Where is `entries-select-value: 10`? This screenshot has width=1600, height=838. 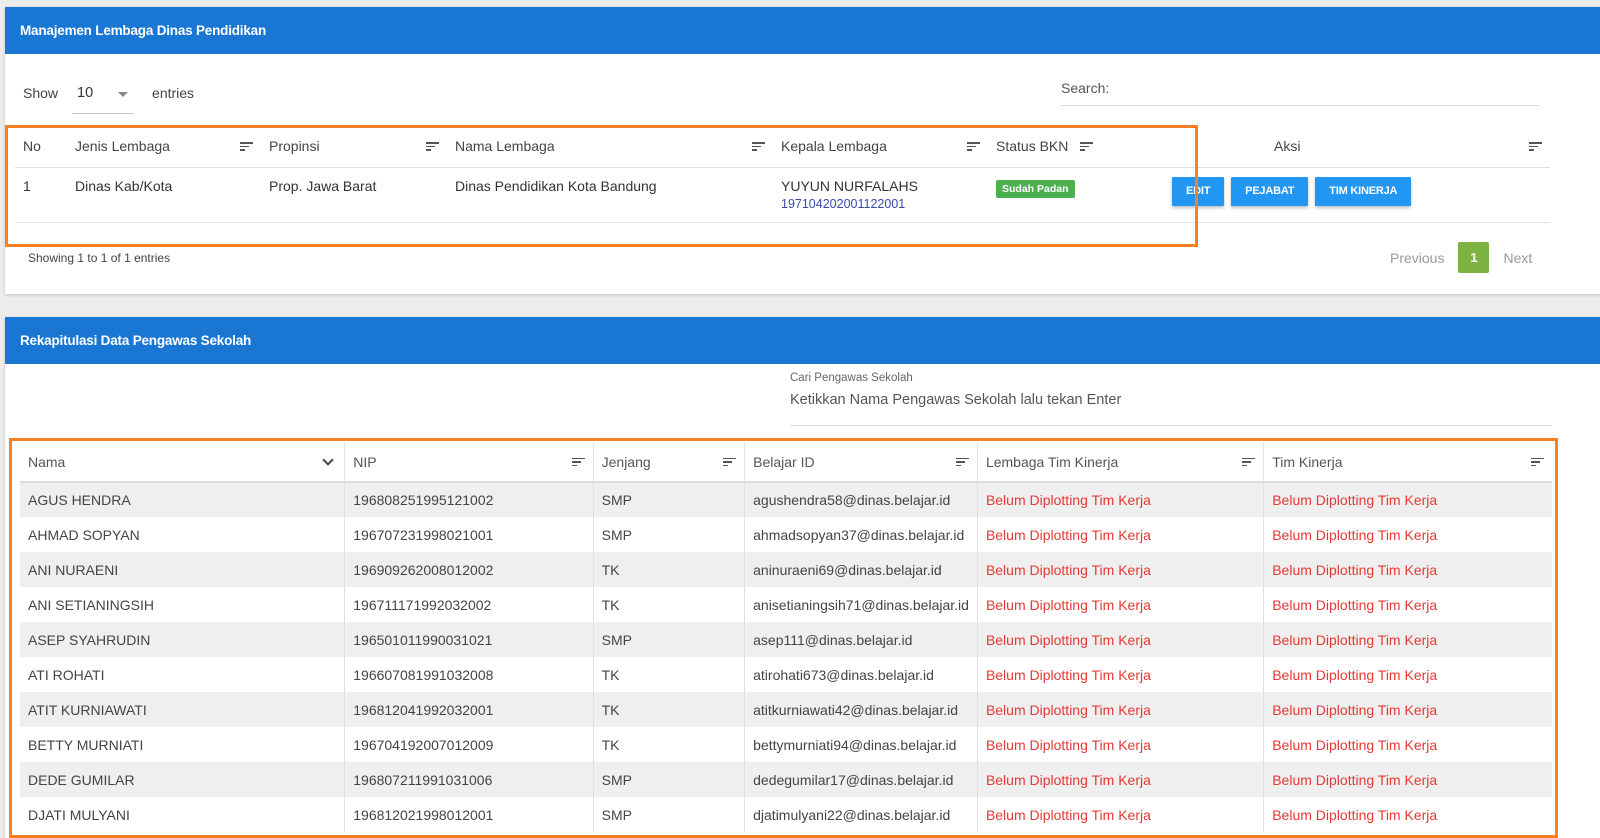 entries-select-value: 10 is located at coordinates (85, 92).